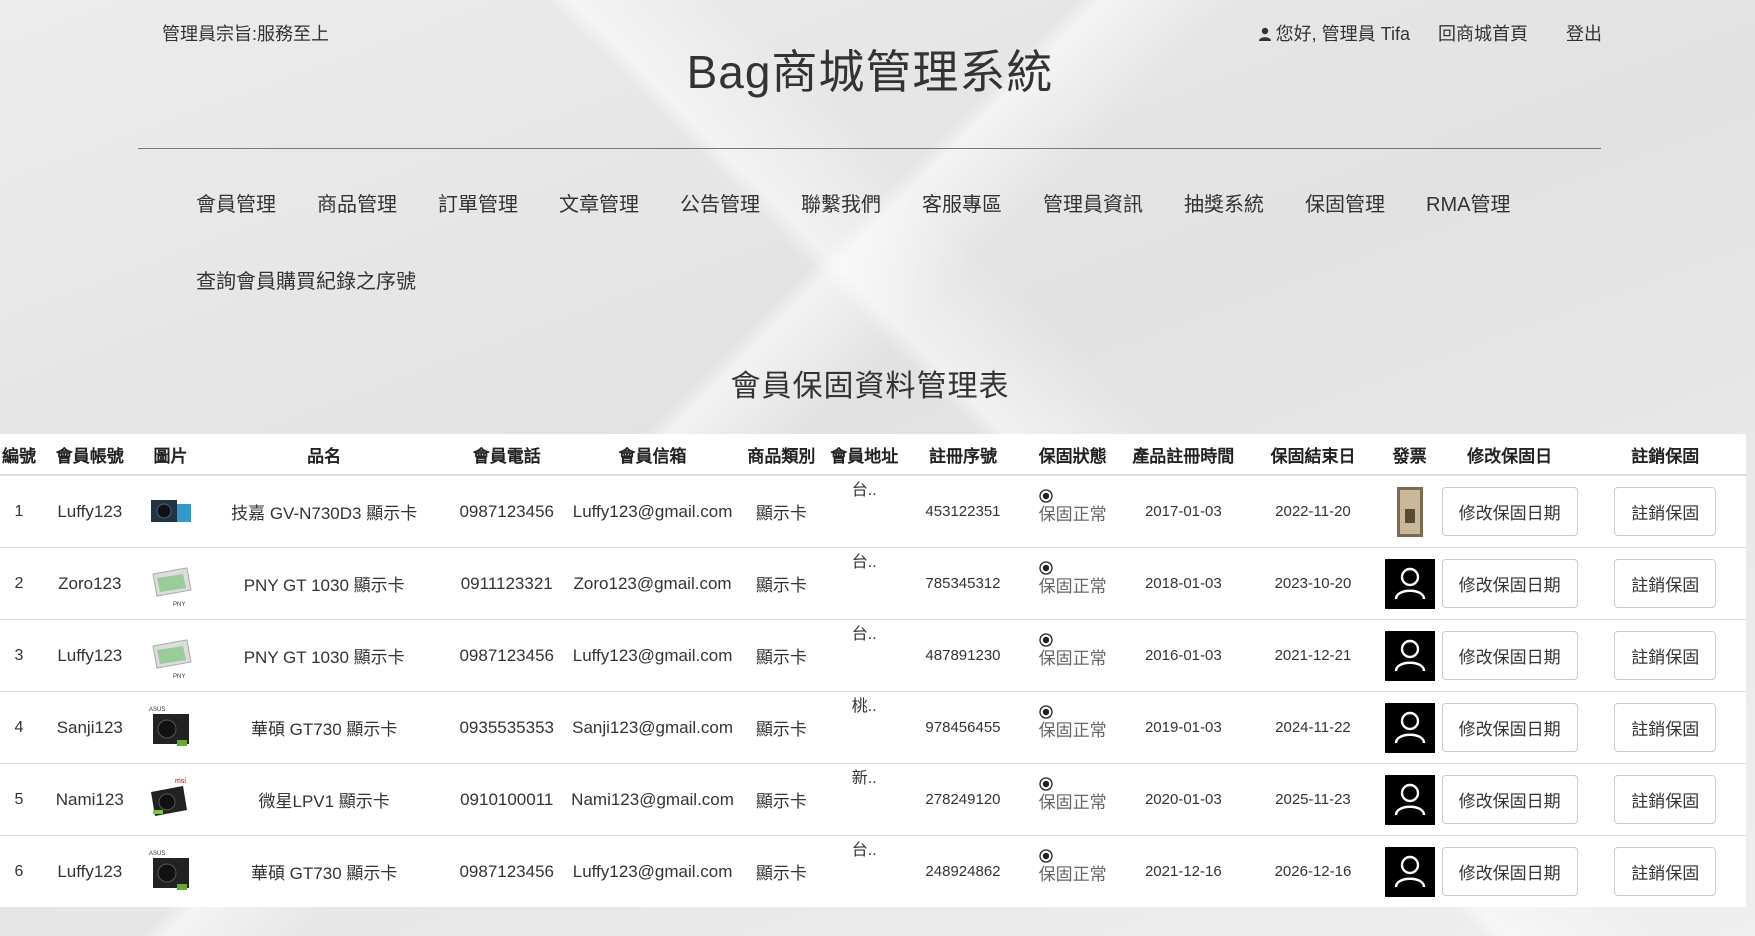 Image resolution: width=1755 pixels, height=936 pixels. Describe the element at coordinates (841, 202) in the screenshot. I see `nav-item: 聯繫我們` at that location.